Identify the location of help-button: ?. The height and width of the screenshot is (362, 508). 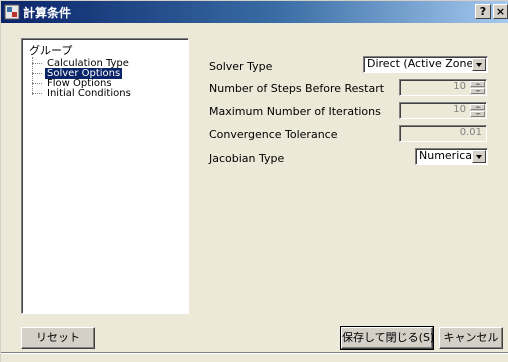
(483, 11).